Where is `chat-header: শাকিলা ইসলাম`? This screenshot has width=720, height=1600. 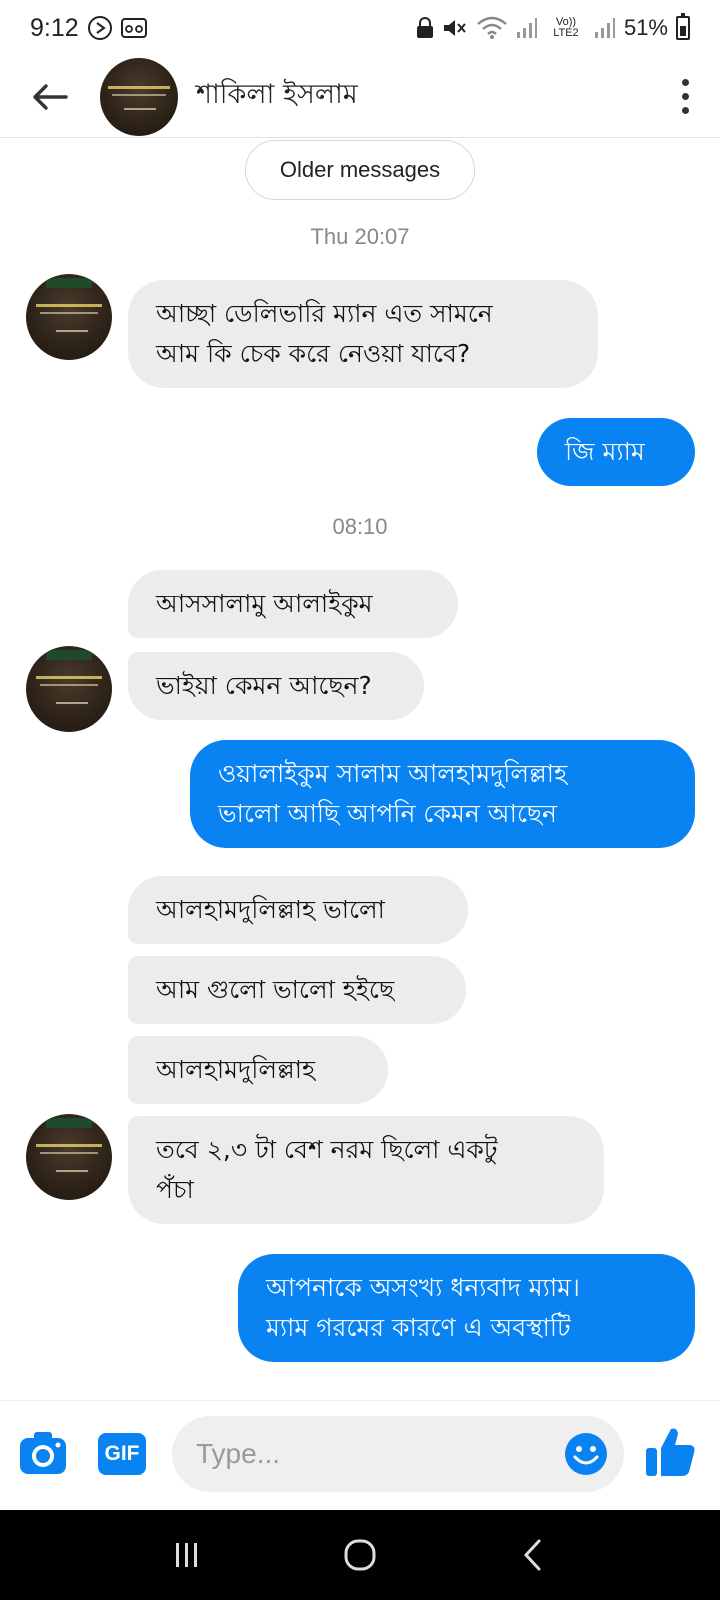
chat-header: শাকিলা ইসলাম is located at coordinates (360, 97).